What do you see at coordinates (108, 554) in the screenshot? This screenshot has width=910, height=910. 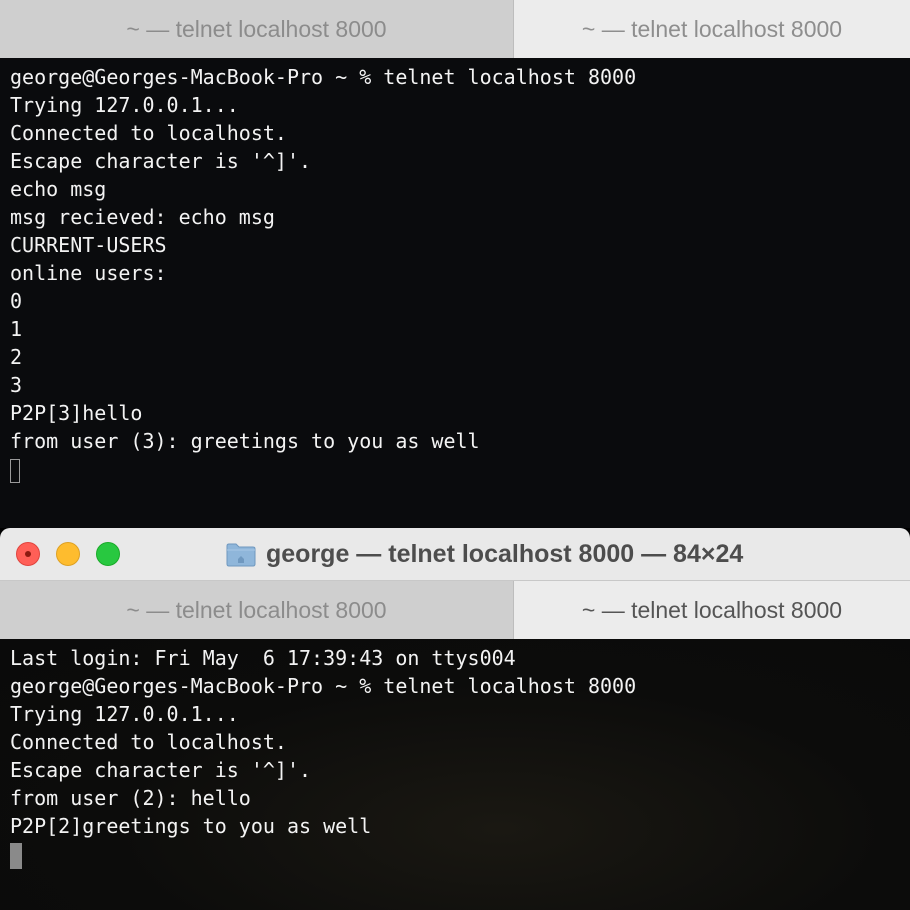 I see `maximize-button-icon` at bounding box center [108, 554].